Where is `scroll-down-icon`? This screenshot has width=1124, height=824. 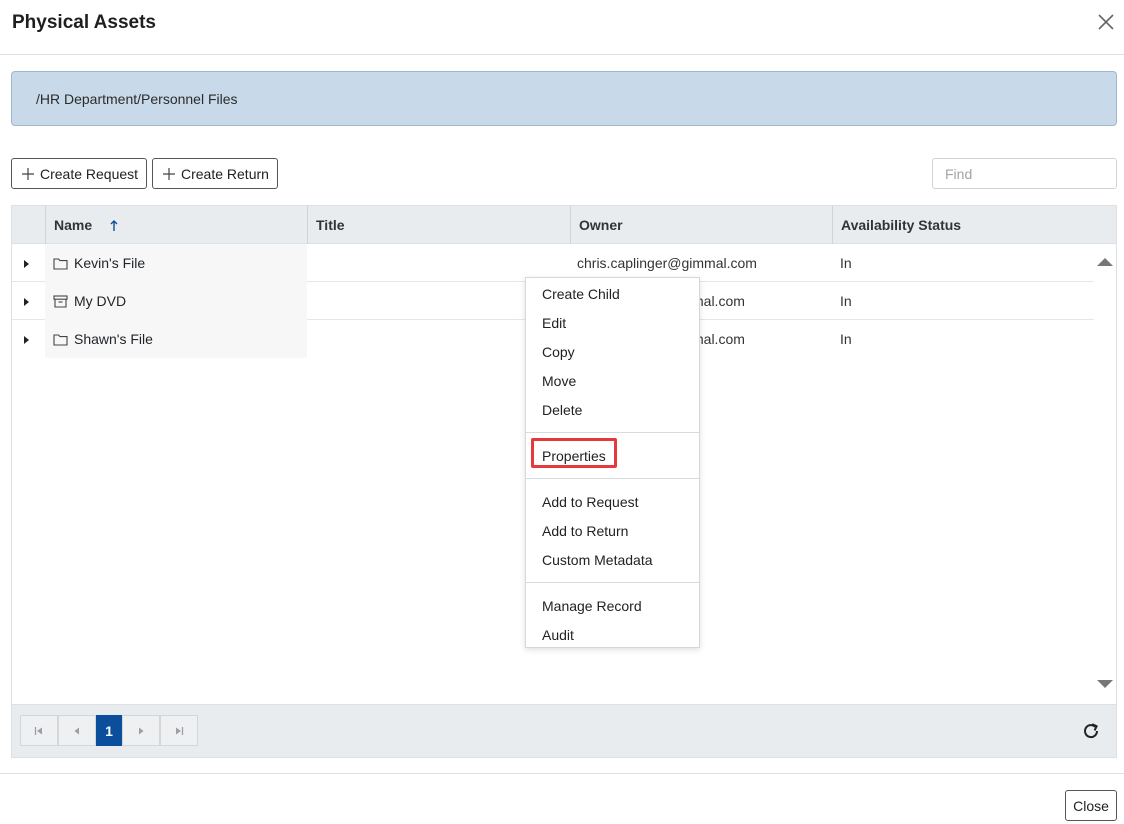
scroll-down-icon is located at coordinates (1105, 684).